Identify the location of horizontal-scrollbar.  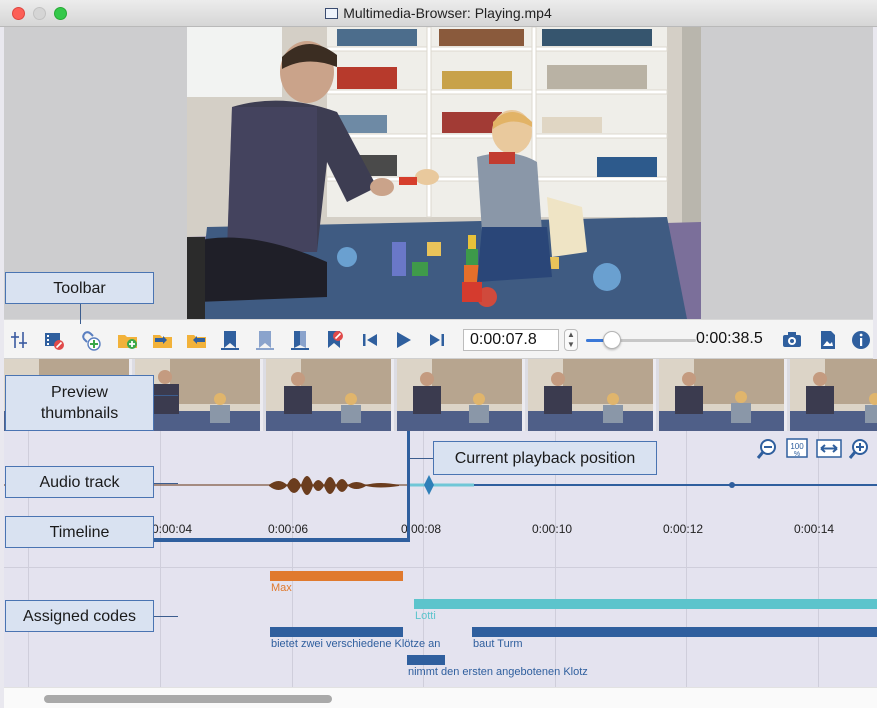
(440, 697).